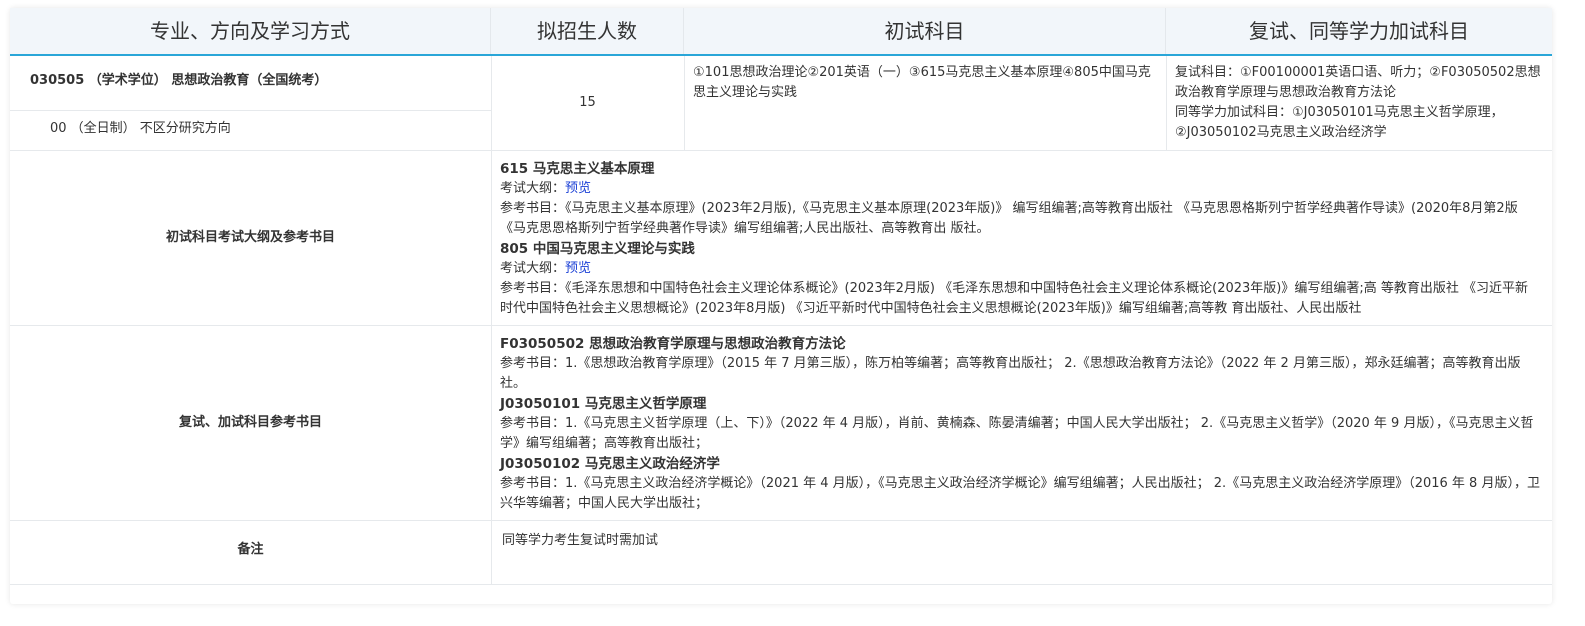 This screenshot has height=626, width=1585. What do you see at coordinates (140, 128) in the screenshot?
I see `program-direction: 00 （全日制） 不区分研究方向` at bounding box center [140, 128].